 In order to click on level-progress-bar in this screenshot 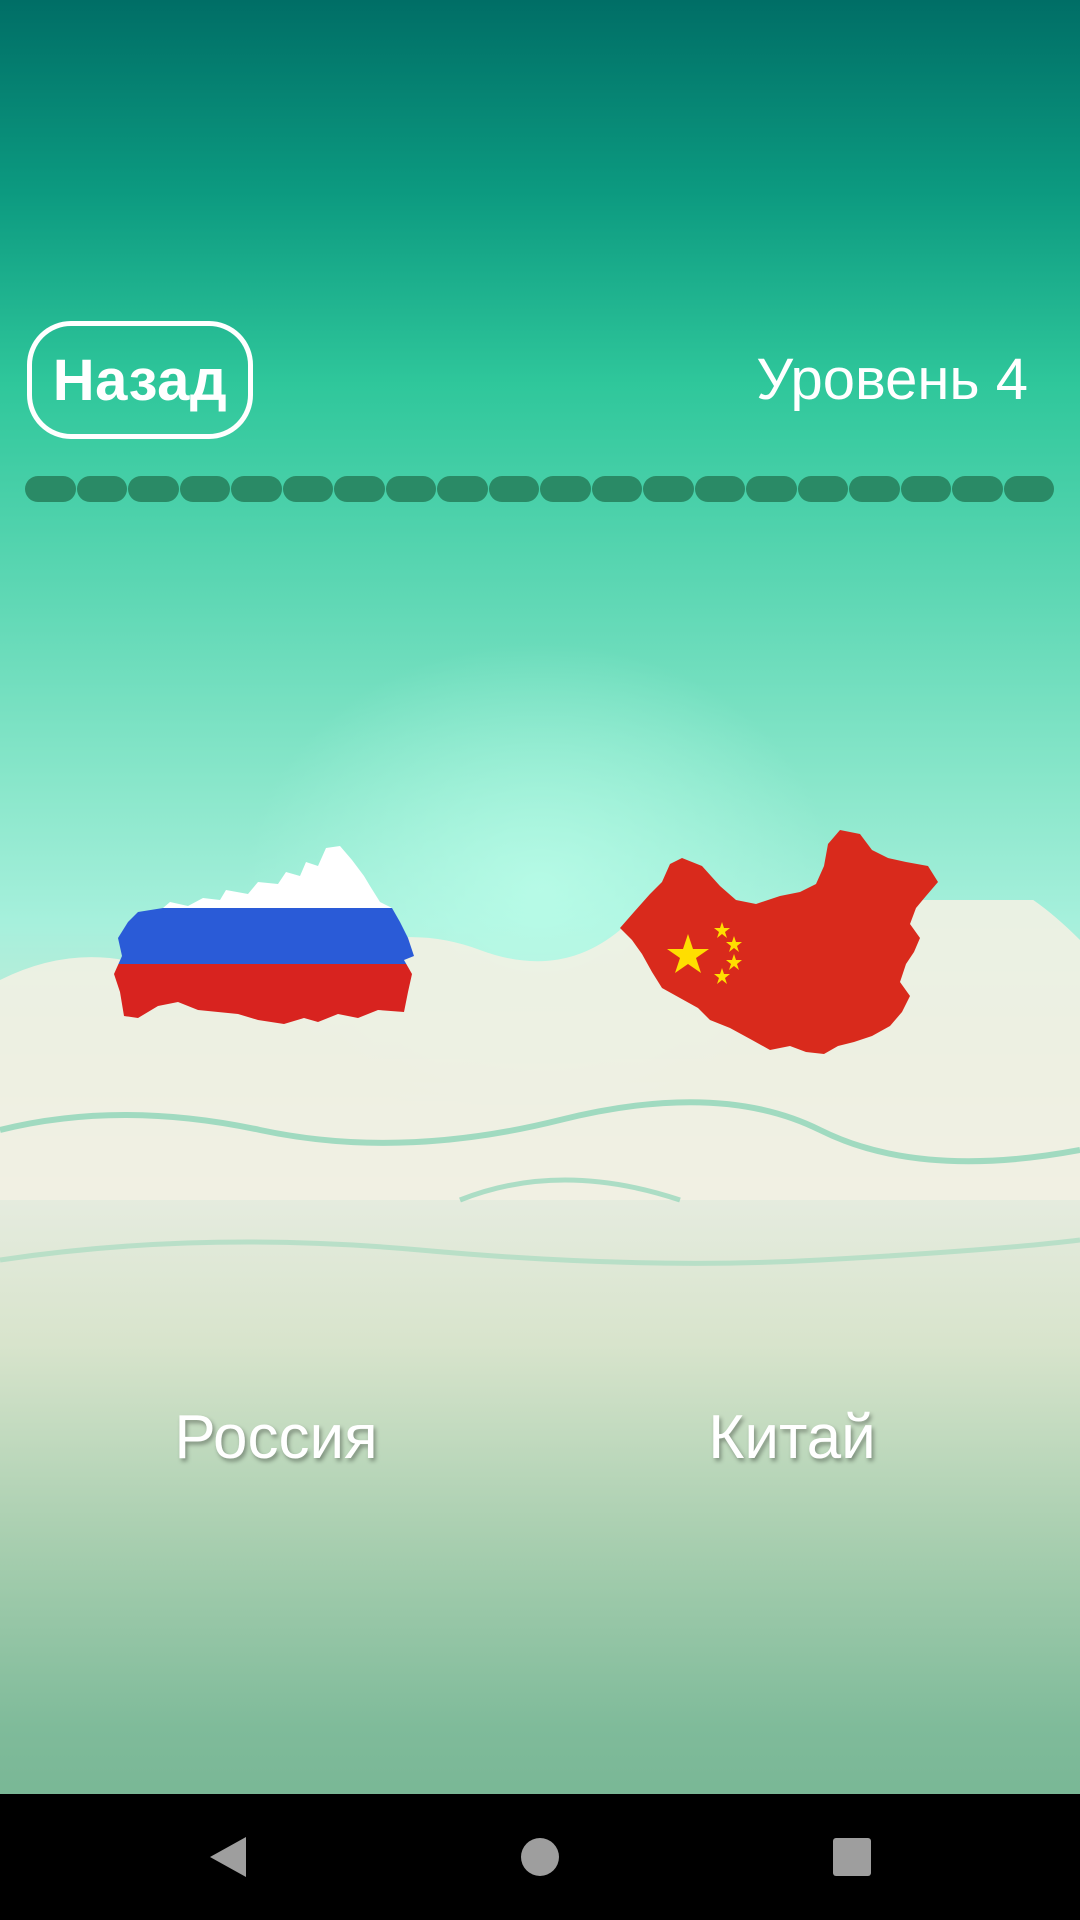, I will do `click(540, 489)`.